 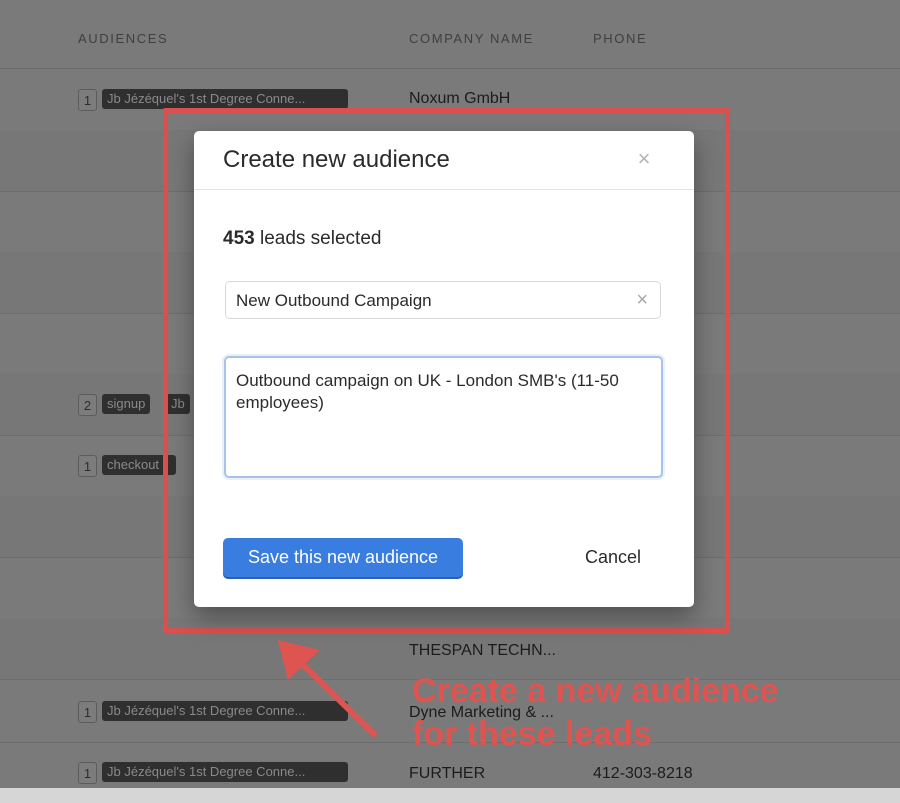 I want to click on leads-label: leads selected, so click(x=318, y=238).